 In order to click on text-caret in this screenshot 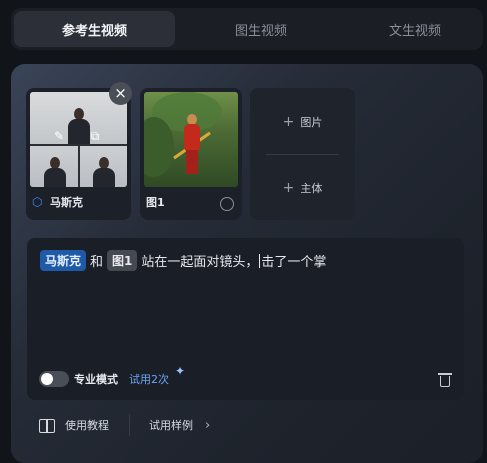, I will do `click(260, 260)`.